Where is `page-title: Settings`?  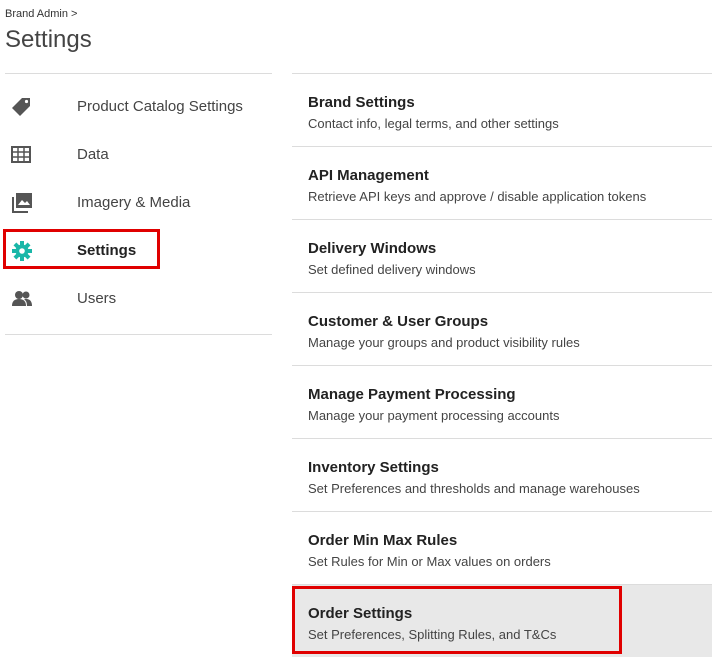 page-title: Settings is located at coordinates (48, 39).